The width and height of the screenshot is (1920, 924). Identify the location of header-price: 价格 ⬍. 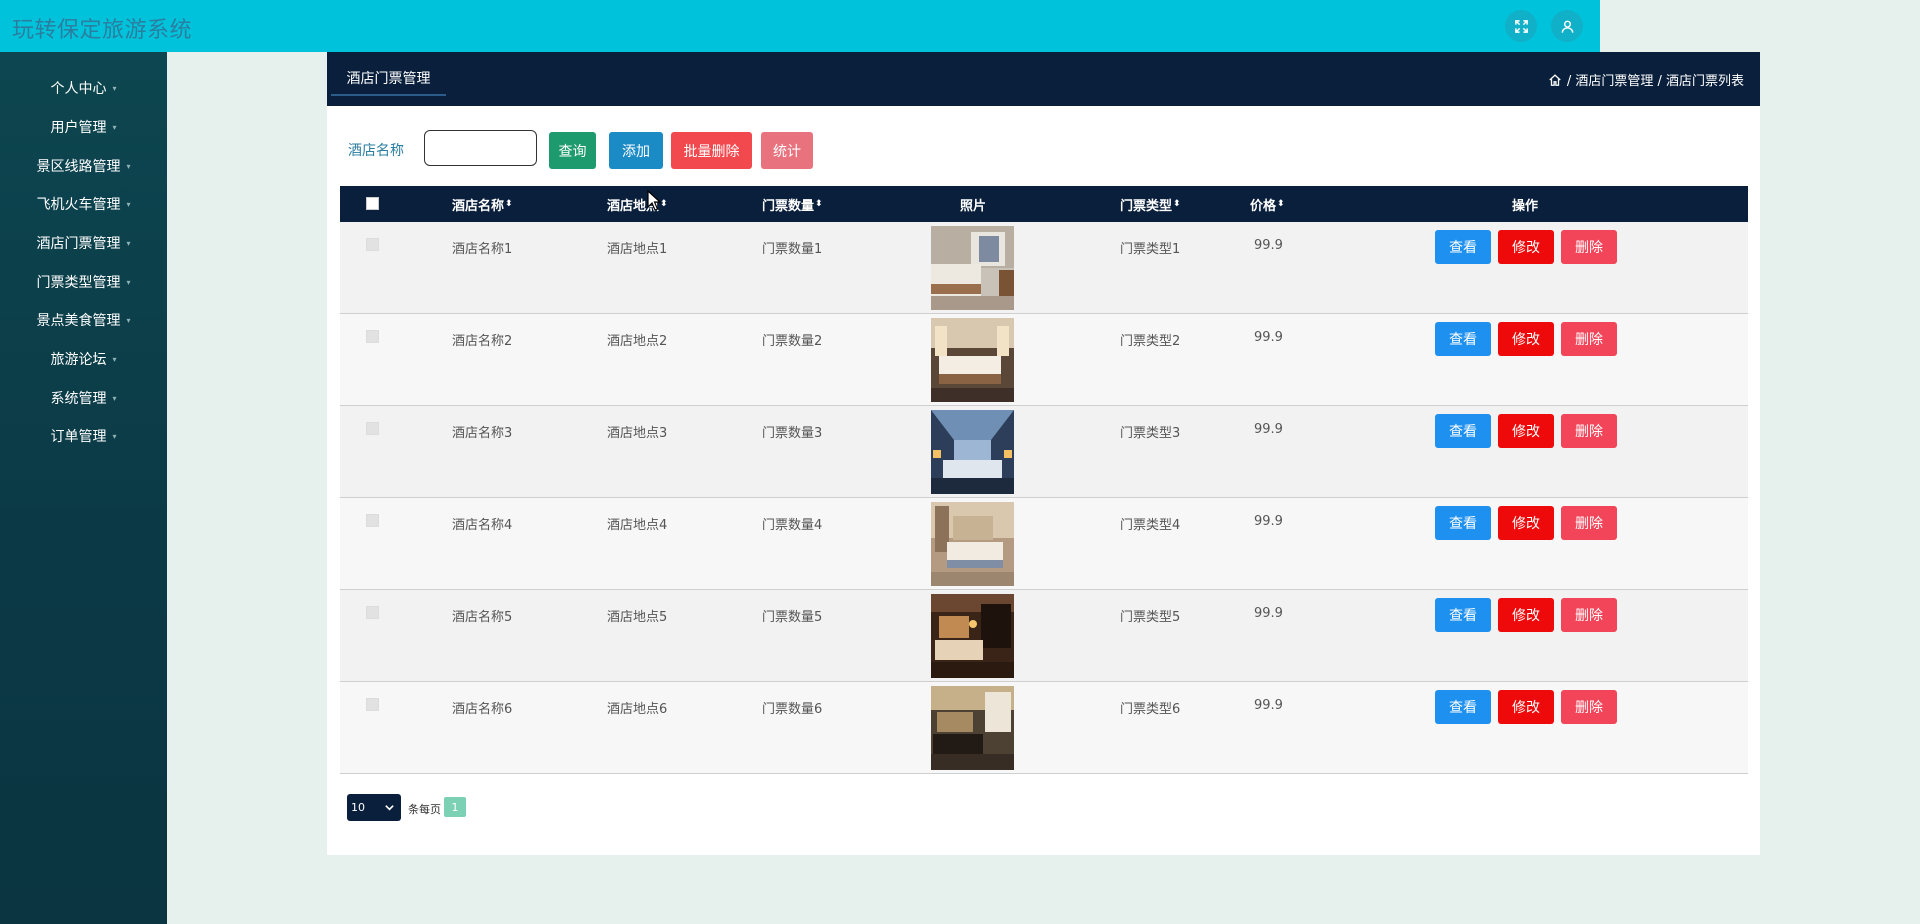
(1267, 204).